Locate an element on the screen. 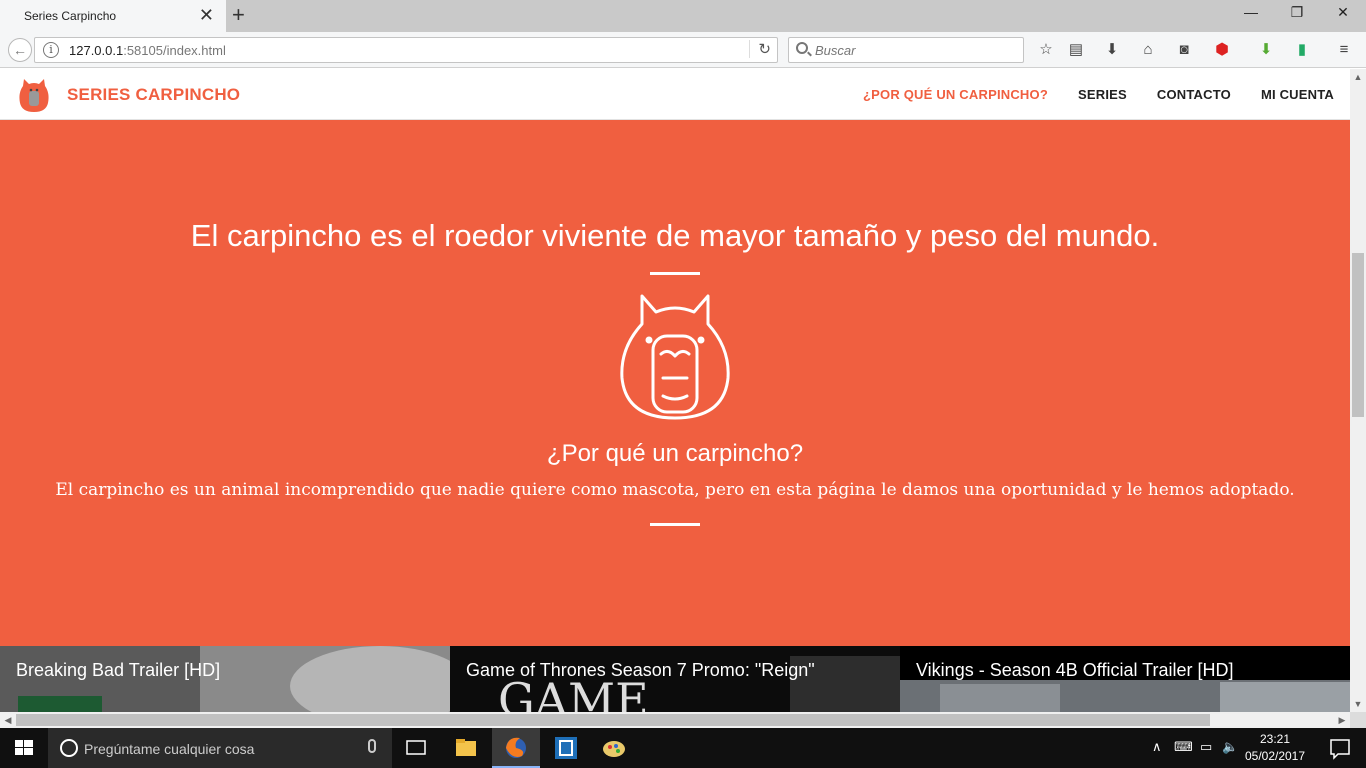 Image resolution: width=1366 pixels, height=768 pixels. menu-hamburger-icon: ≡ is located at coordinates (1344, 50).